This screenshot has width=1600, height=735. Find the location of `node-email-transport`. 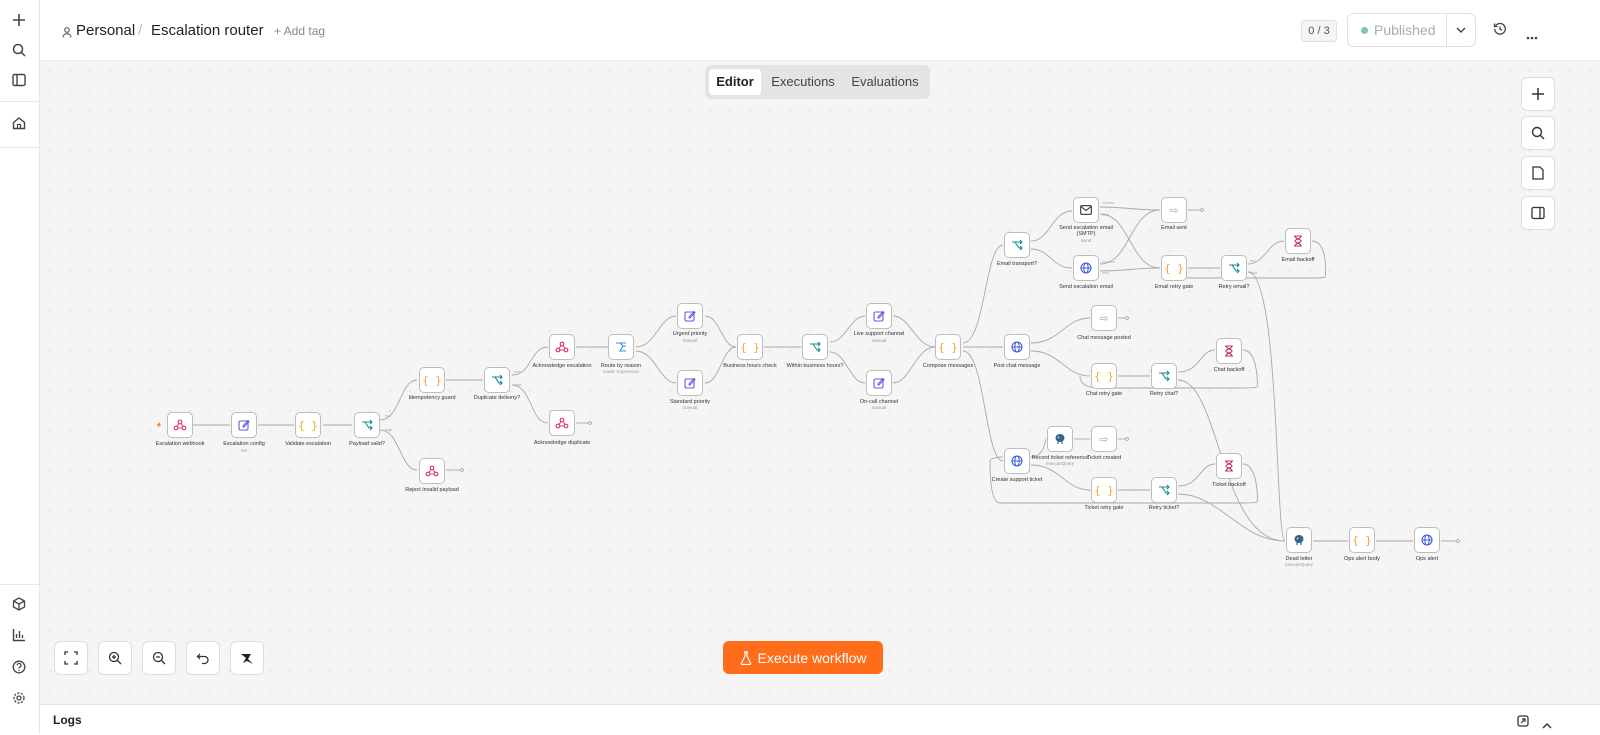

node-email-transport is located at coordinates (1017, 245).